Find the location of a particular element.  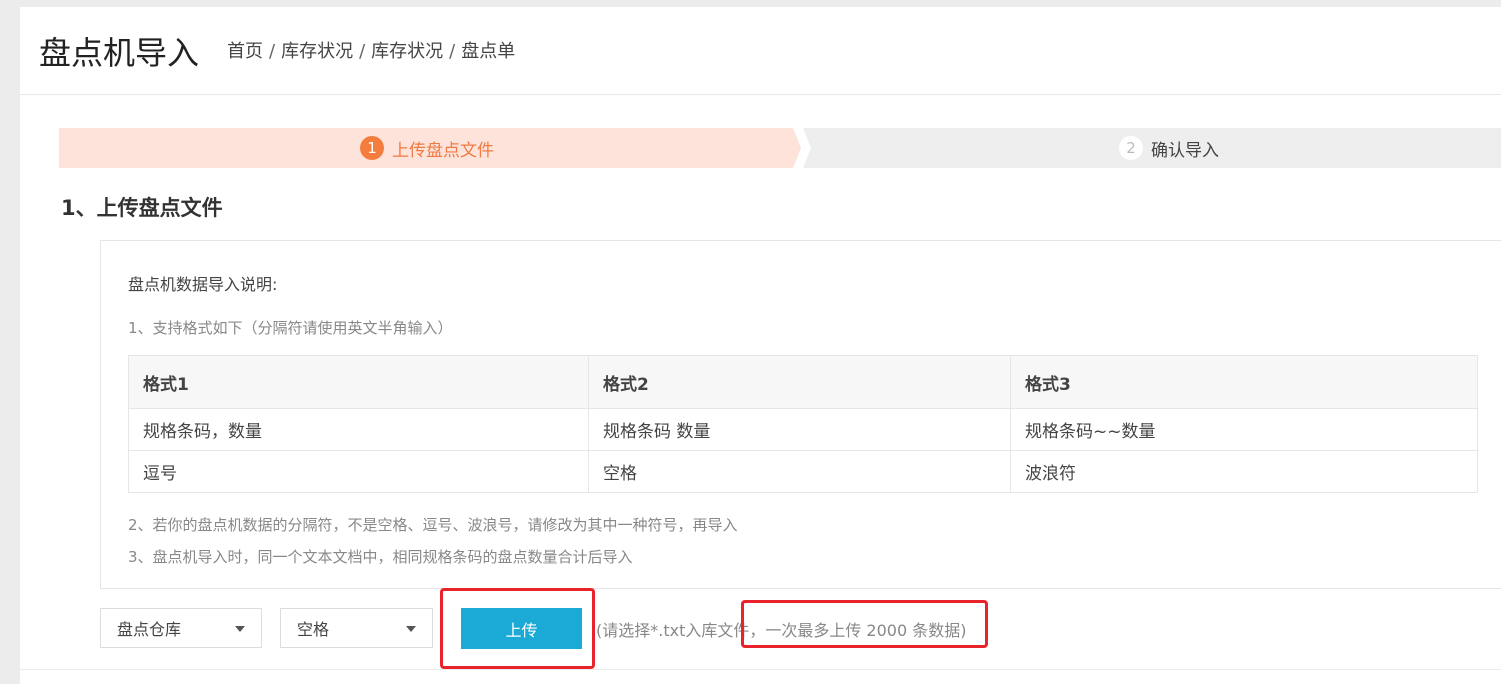

table-header: 格式3 is located at coordinates (1244, 382).